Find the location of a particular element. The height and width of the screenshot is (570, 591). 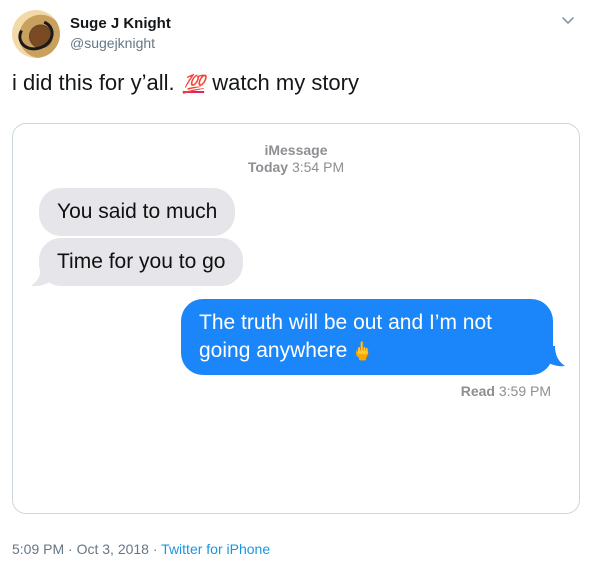

imessage-header: iMessage Today 3:54 PM is located at coordinates (296, 158).